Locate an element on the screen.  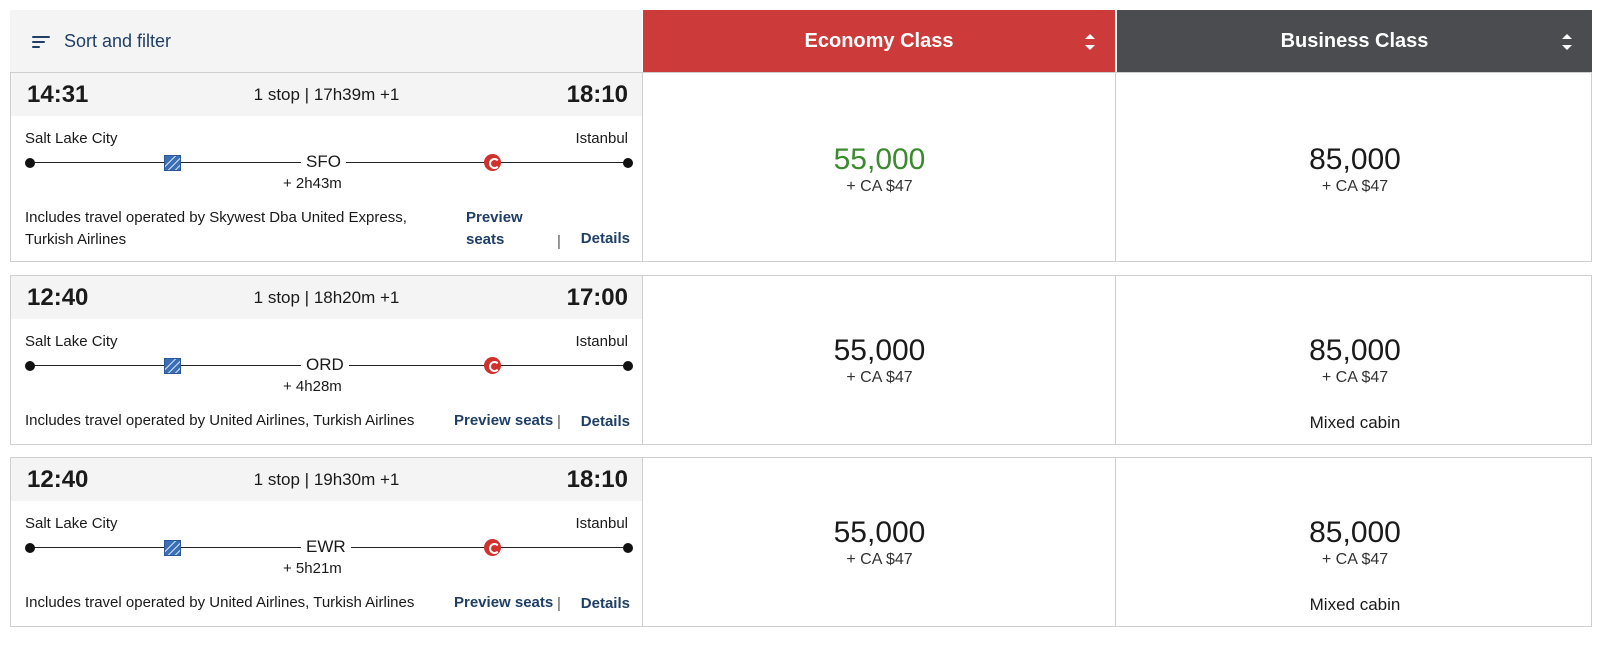
layover-duration: + 4h28m is located at coordinates (312, 386).